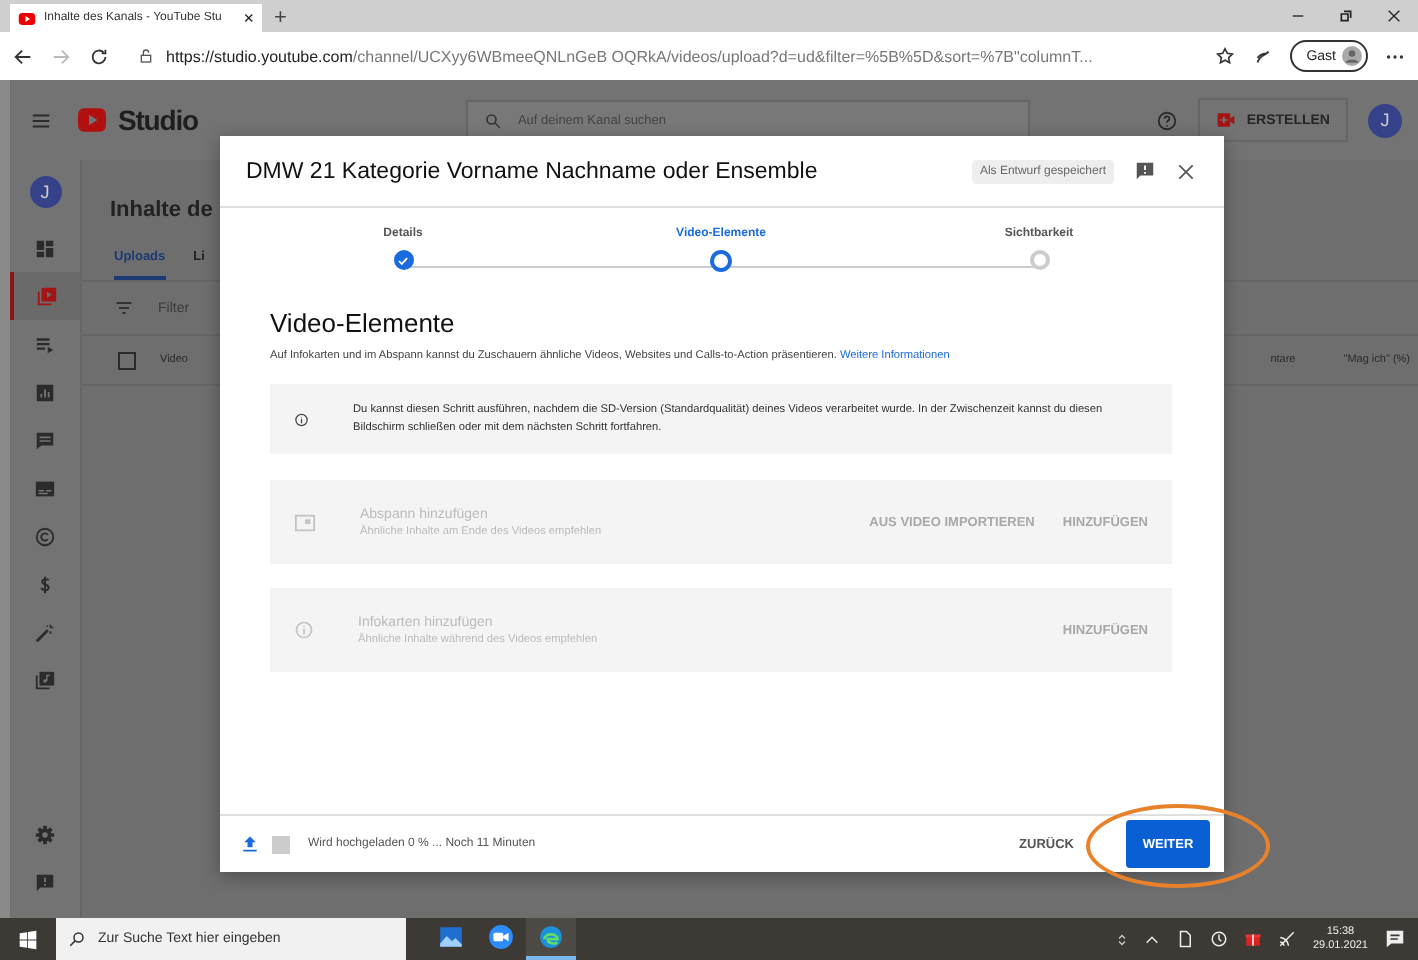  What do you see at coordinates (1152, 939) in the screenshot?
I see `chevron-up-icon` at bounding box center [1152, 939].